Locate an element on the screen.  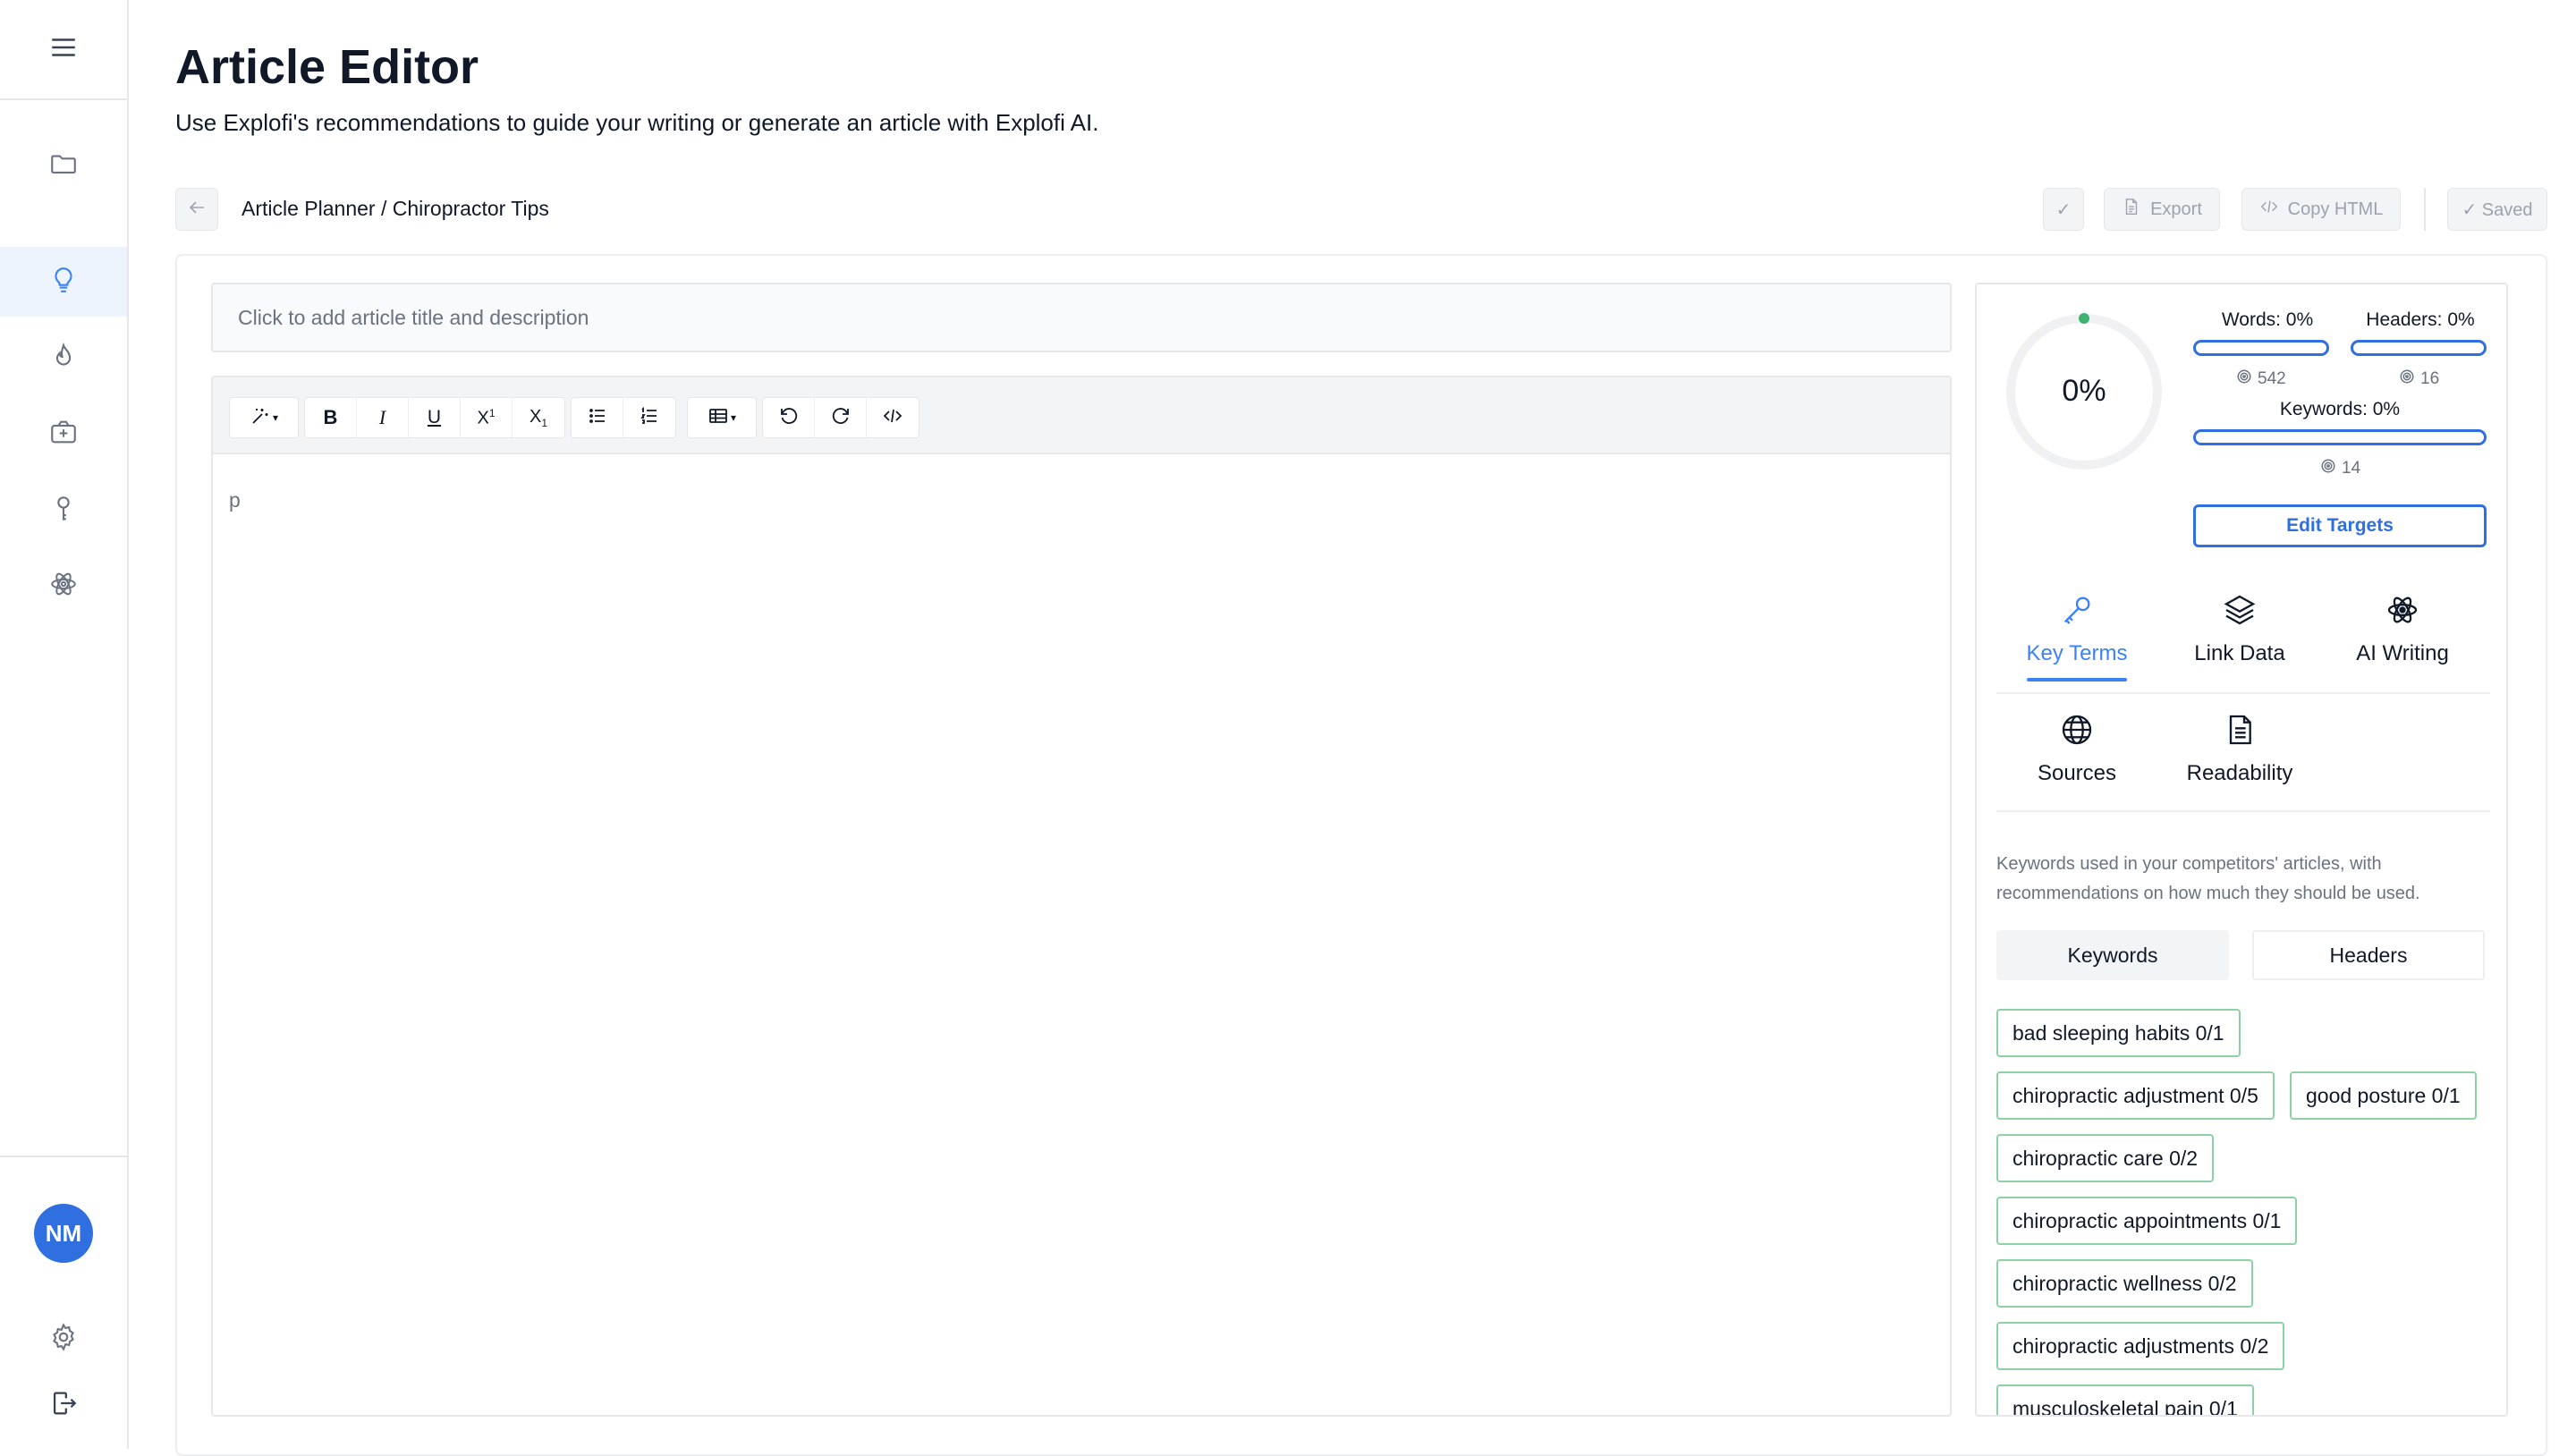
check-button: ✓ is located at coordinates (2063, 209).